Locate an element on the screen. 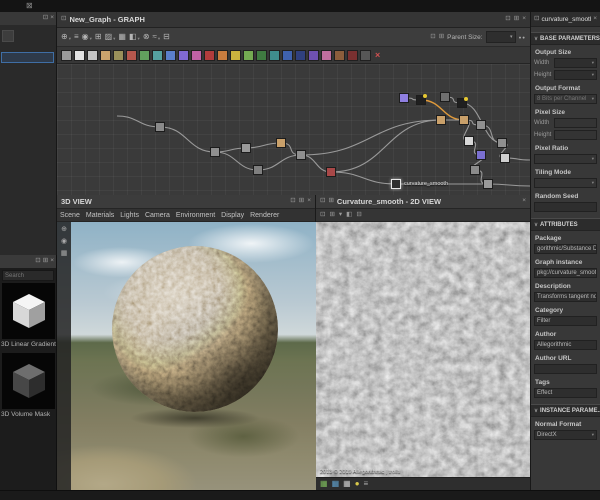 Image resolution: width=600 pixels, height=500 pixels. tiling-icon: ▦ is located at coordinates (347, 484).